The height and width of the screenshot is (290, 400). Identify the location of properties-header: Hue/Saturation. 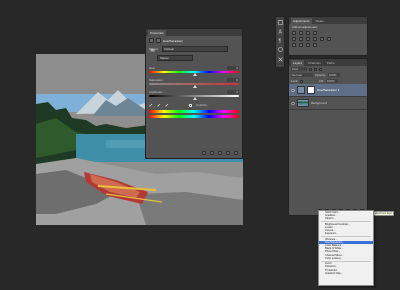
(194, 40).